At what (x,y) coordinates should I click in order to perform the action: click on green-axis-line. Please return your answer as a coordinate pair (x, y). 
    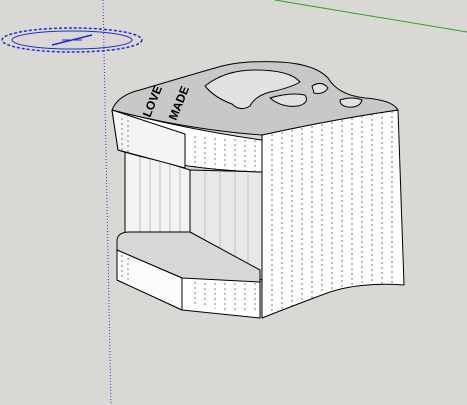
    Looking at the image, I should click on (370, 16).